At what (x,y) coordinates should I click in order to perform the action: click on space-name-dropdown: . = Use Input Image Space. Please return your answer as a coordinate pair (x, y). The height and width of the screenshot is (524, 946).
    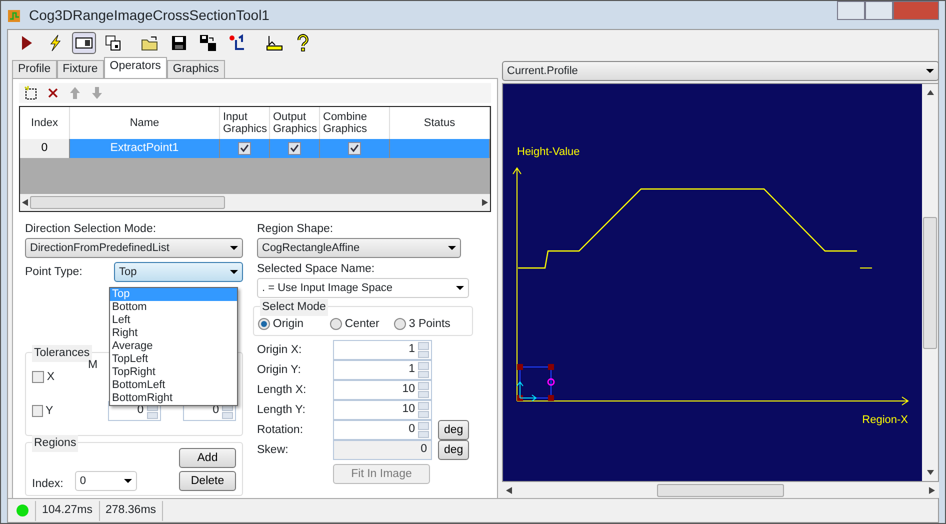
    Looking at the image, I should click on (363, 288).